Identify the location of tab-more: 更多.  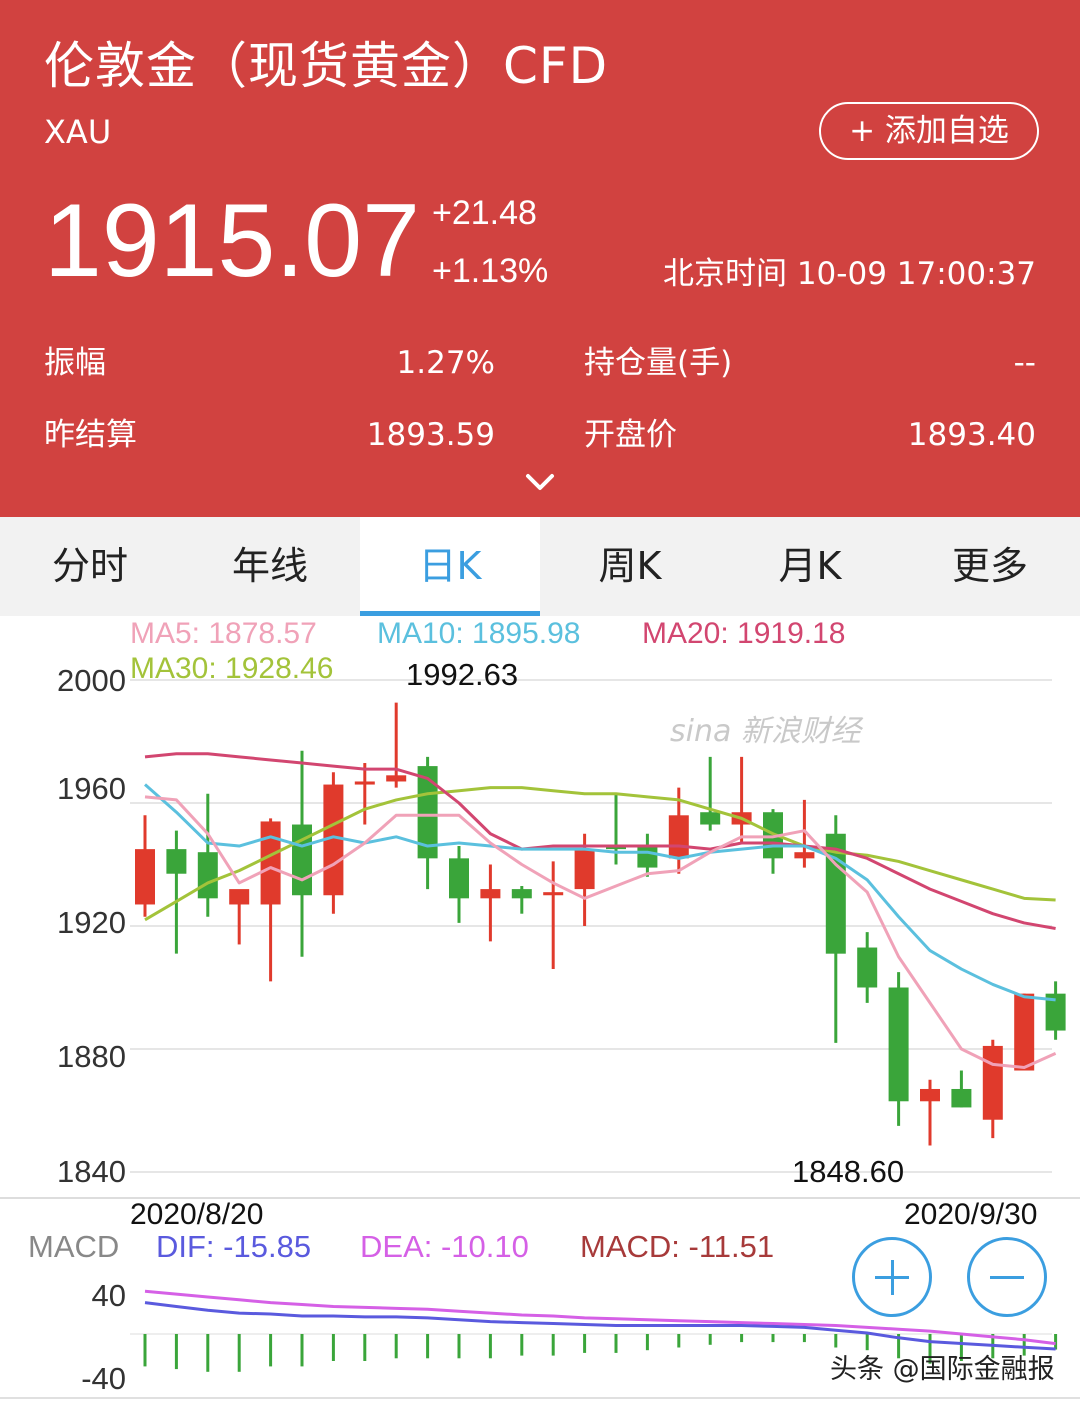
(990, 566).